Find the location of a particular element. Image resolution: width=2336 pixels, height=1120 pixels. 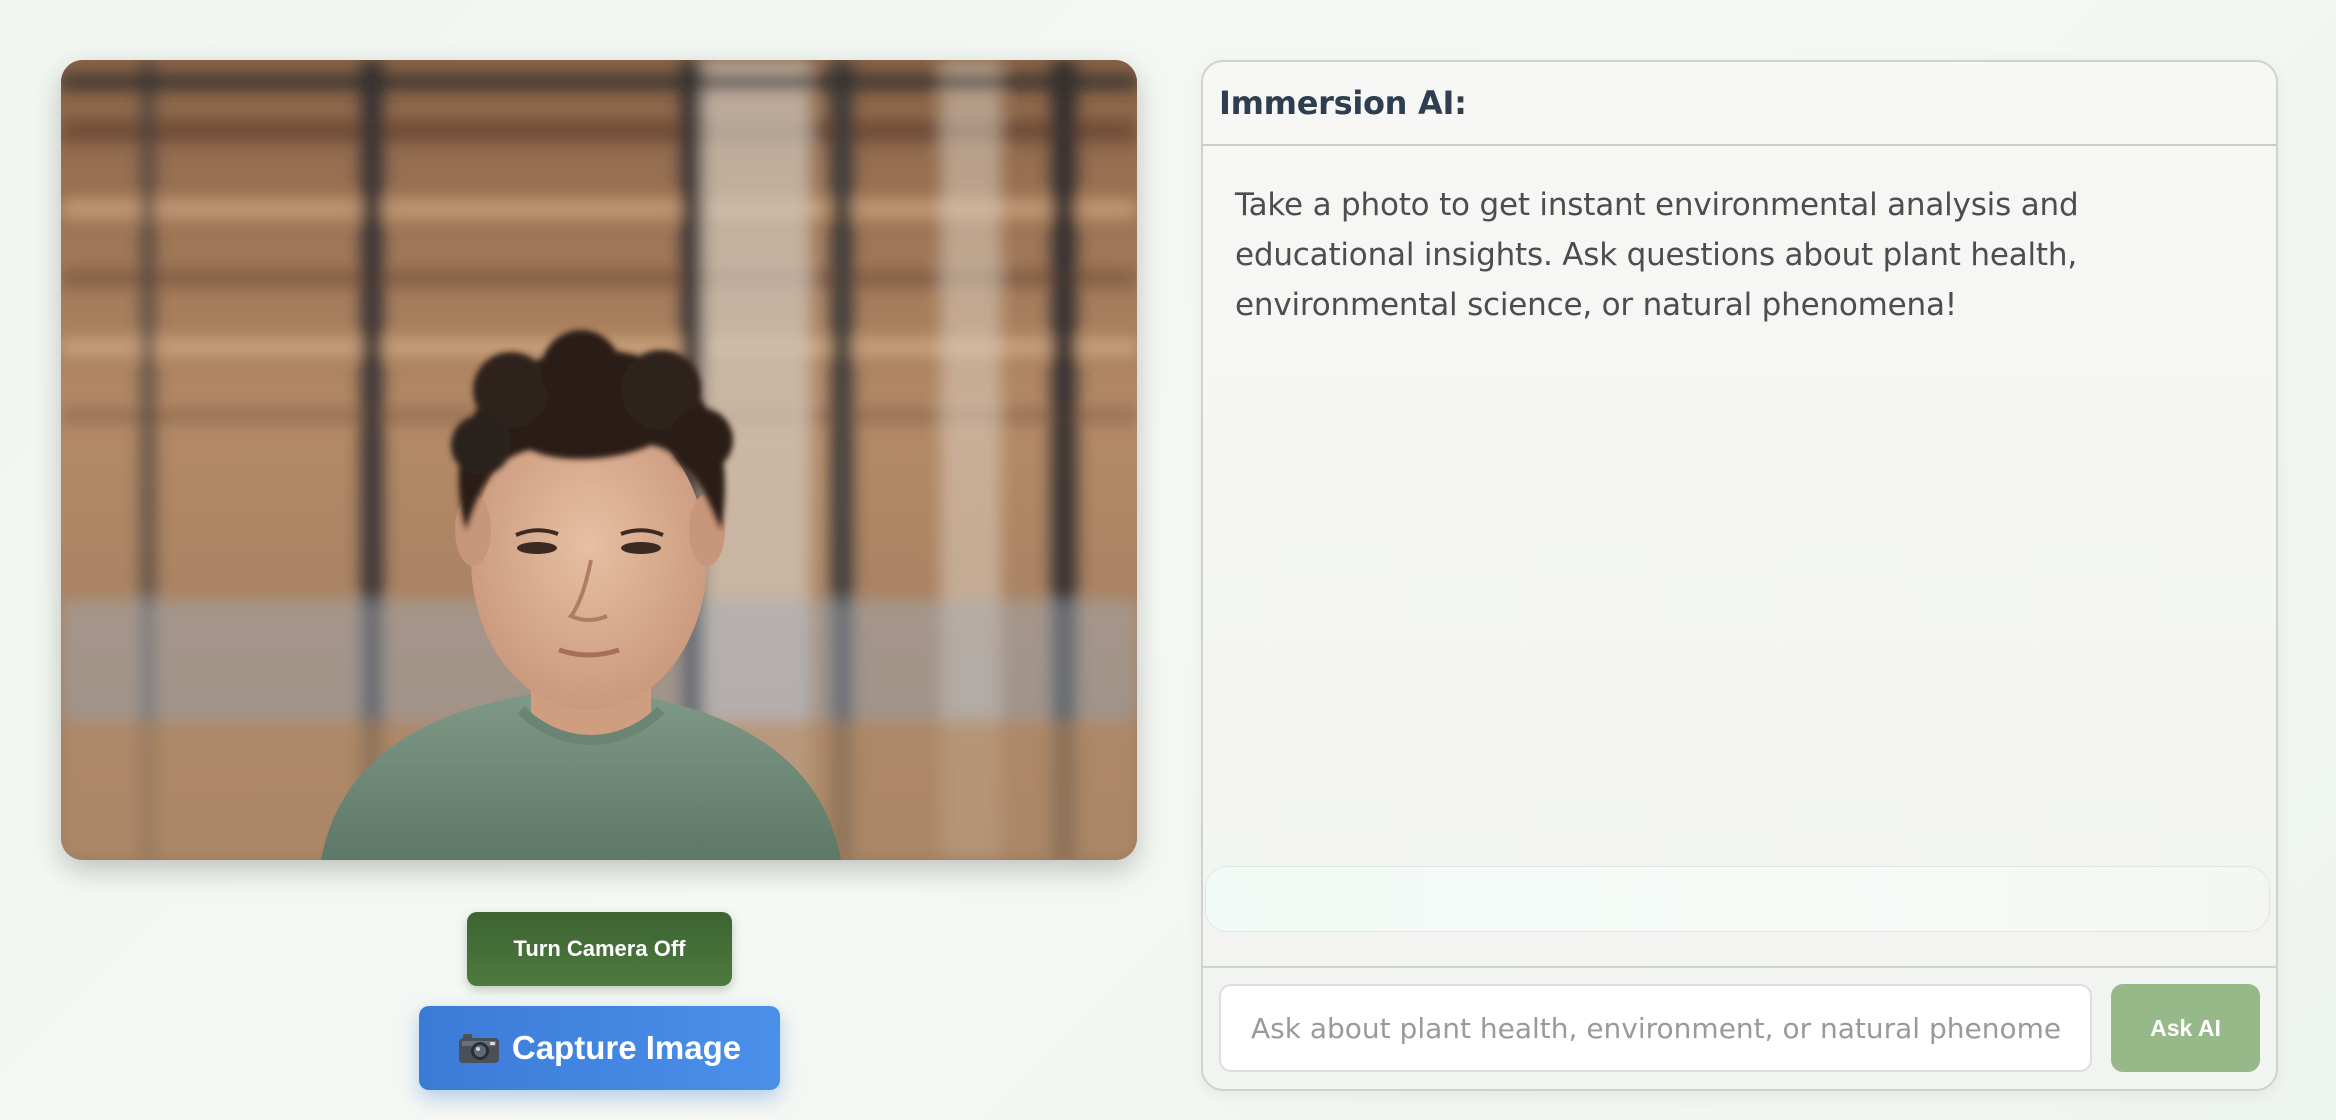

capture-image-button: Capture Image is located at coordinates (599, 1048).